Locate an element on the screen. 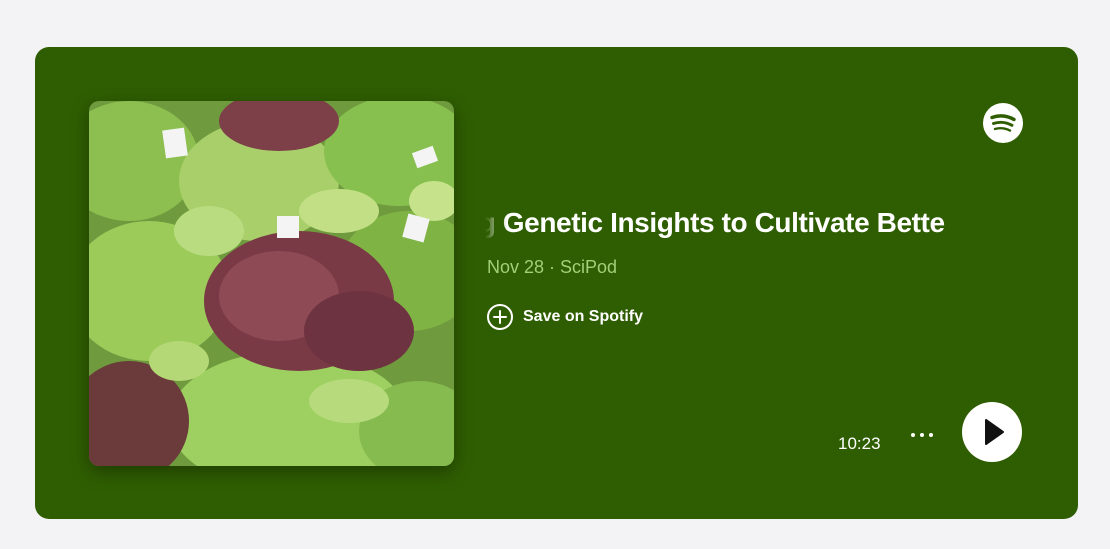 This screenshot has height=549, width=1110. save-on-spotify-label: Save on Spotify is located at coordinates (583, 316).